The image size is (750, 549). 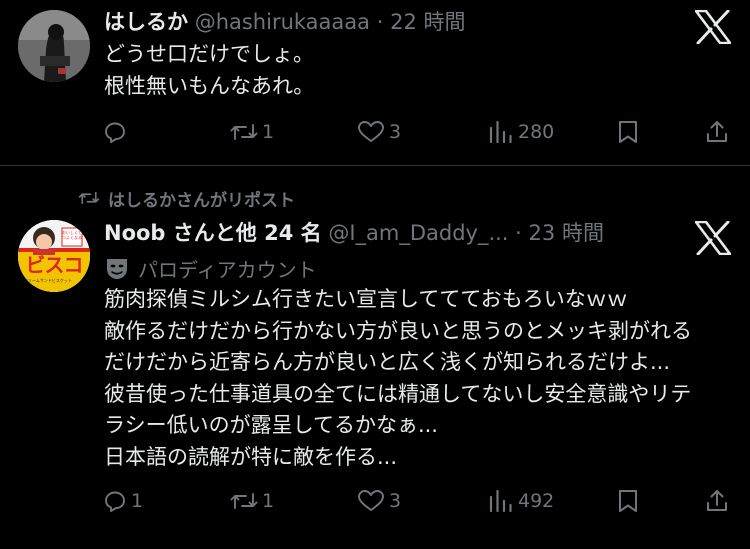 I want to click on timestamp: 22 時間, so click(x=427, y=22).